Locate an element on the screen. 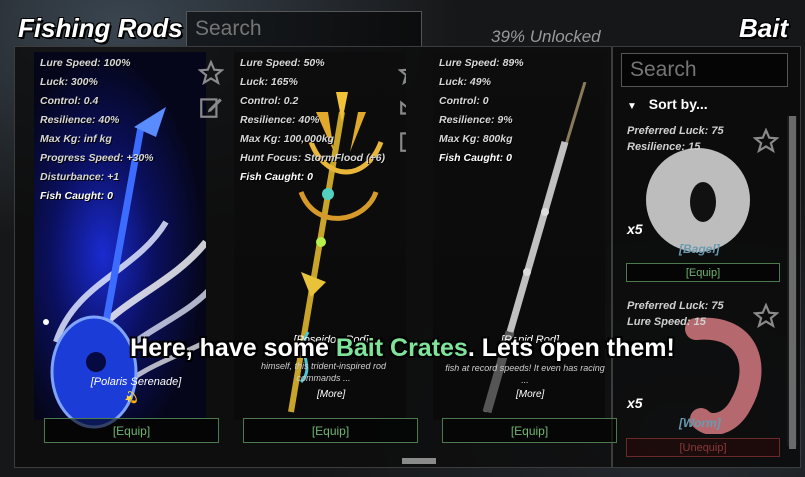  stat-max-kg: Max Kg: 800kg is located at coordinates (476, 139).